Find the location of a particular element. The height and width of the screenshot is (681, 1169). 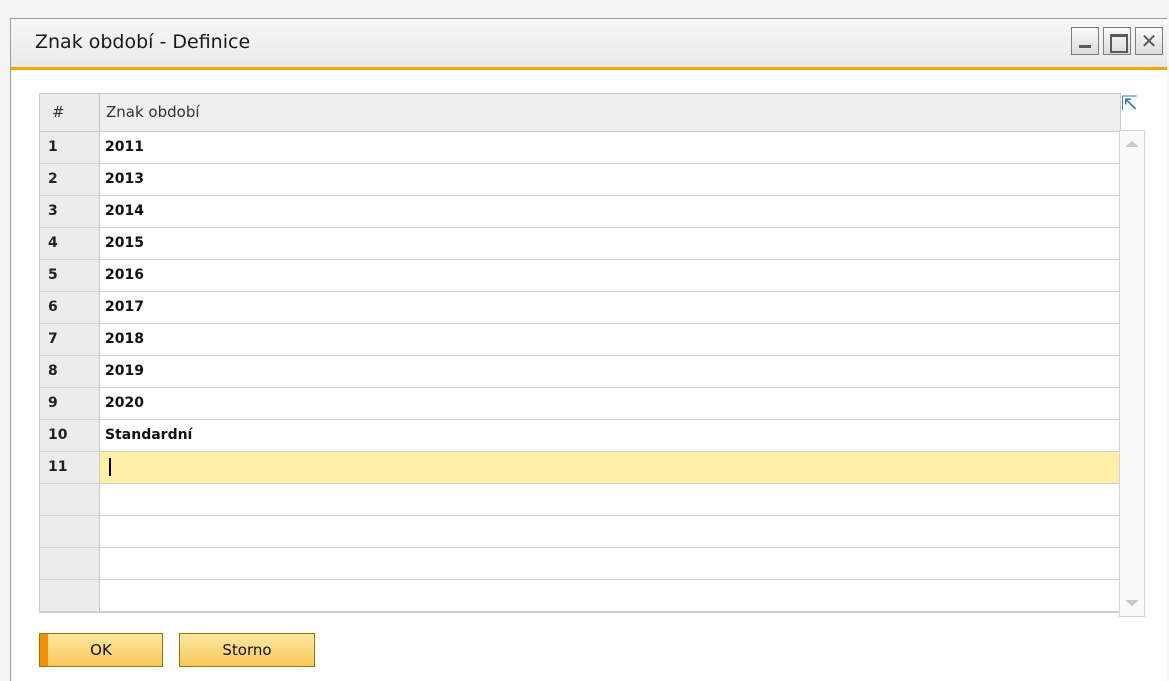

table-row: 1 2011 is located at coordinates (580, 148).